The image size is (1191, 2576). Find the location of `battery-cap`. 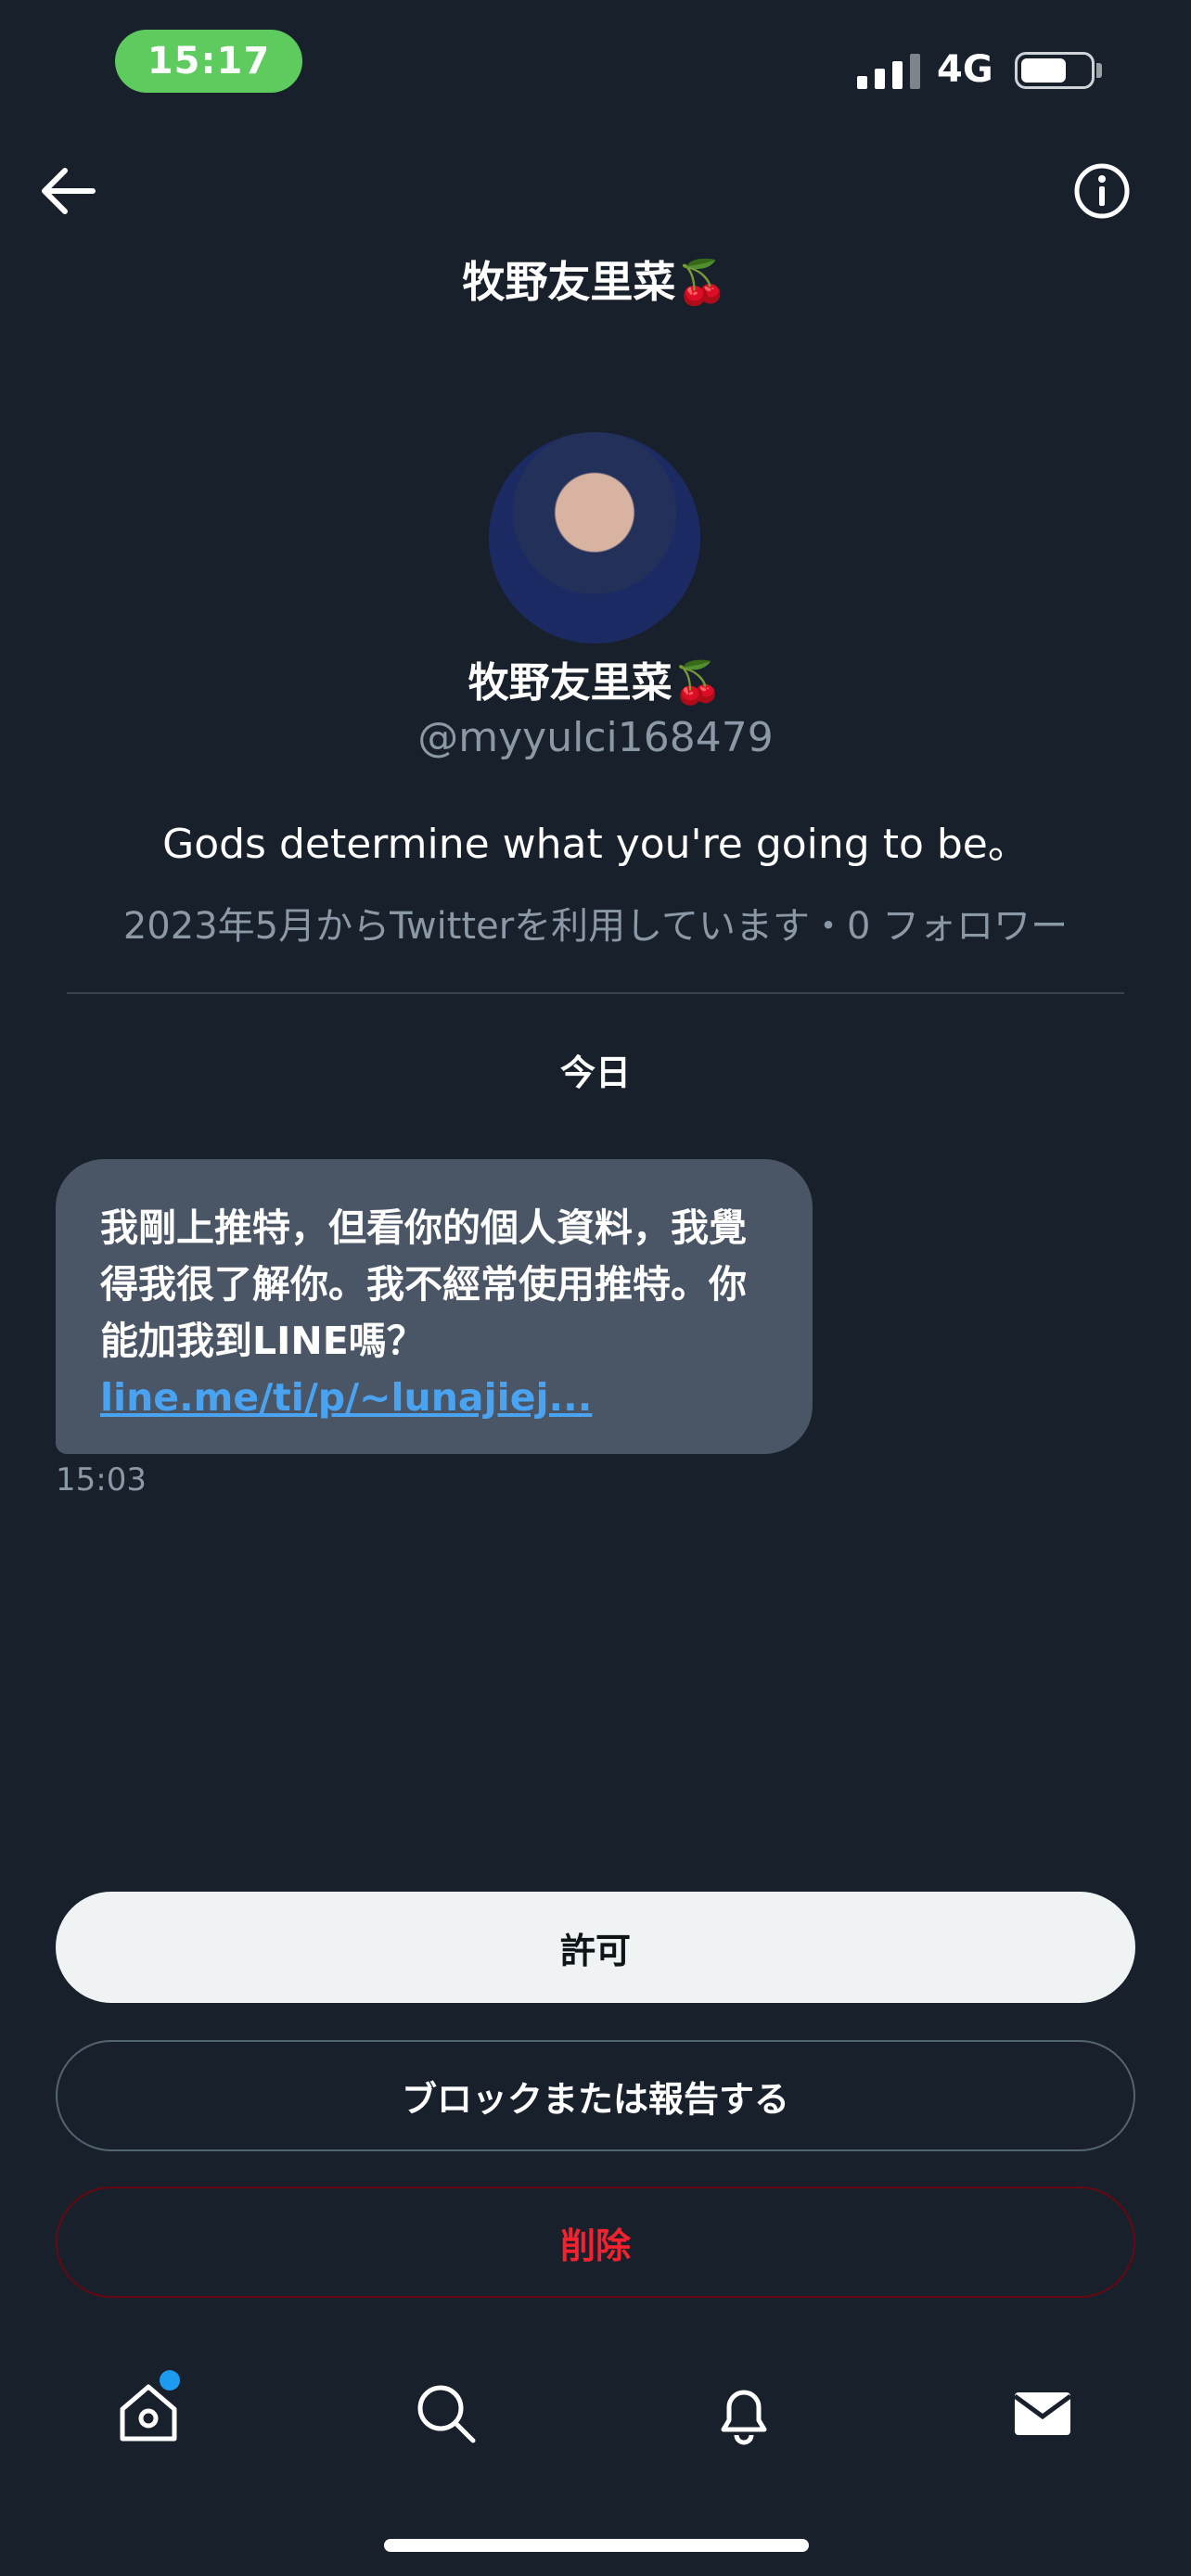

battery-cap is located at coordinates (1099, 71).